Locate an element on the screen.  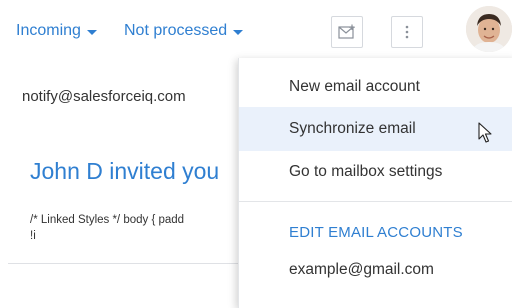
email-body-line: !i is located at coordinates (33, 236).